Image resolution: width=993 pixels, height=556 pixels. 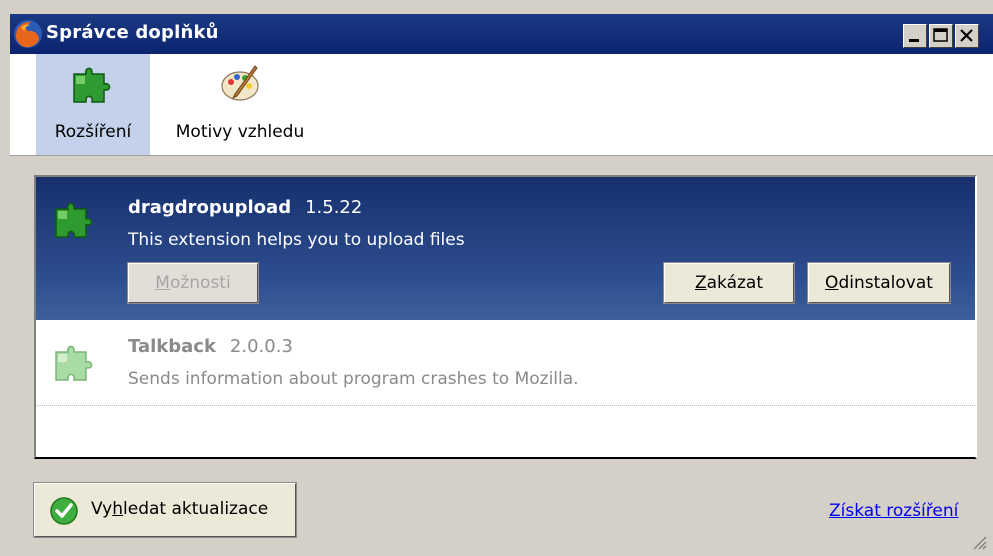 I want to click on find-updates-button: Vyhledat aktualizace, so click(x=165, y=510).